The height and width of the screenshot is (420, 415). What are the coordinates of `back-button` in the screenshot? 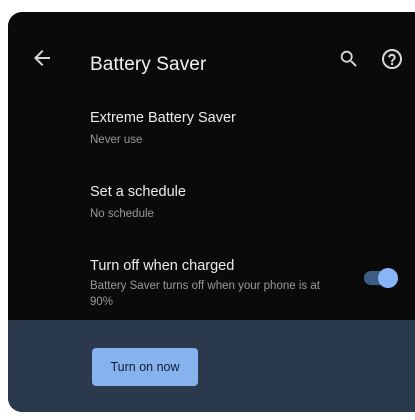 It's located at (42, 58).